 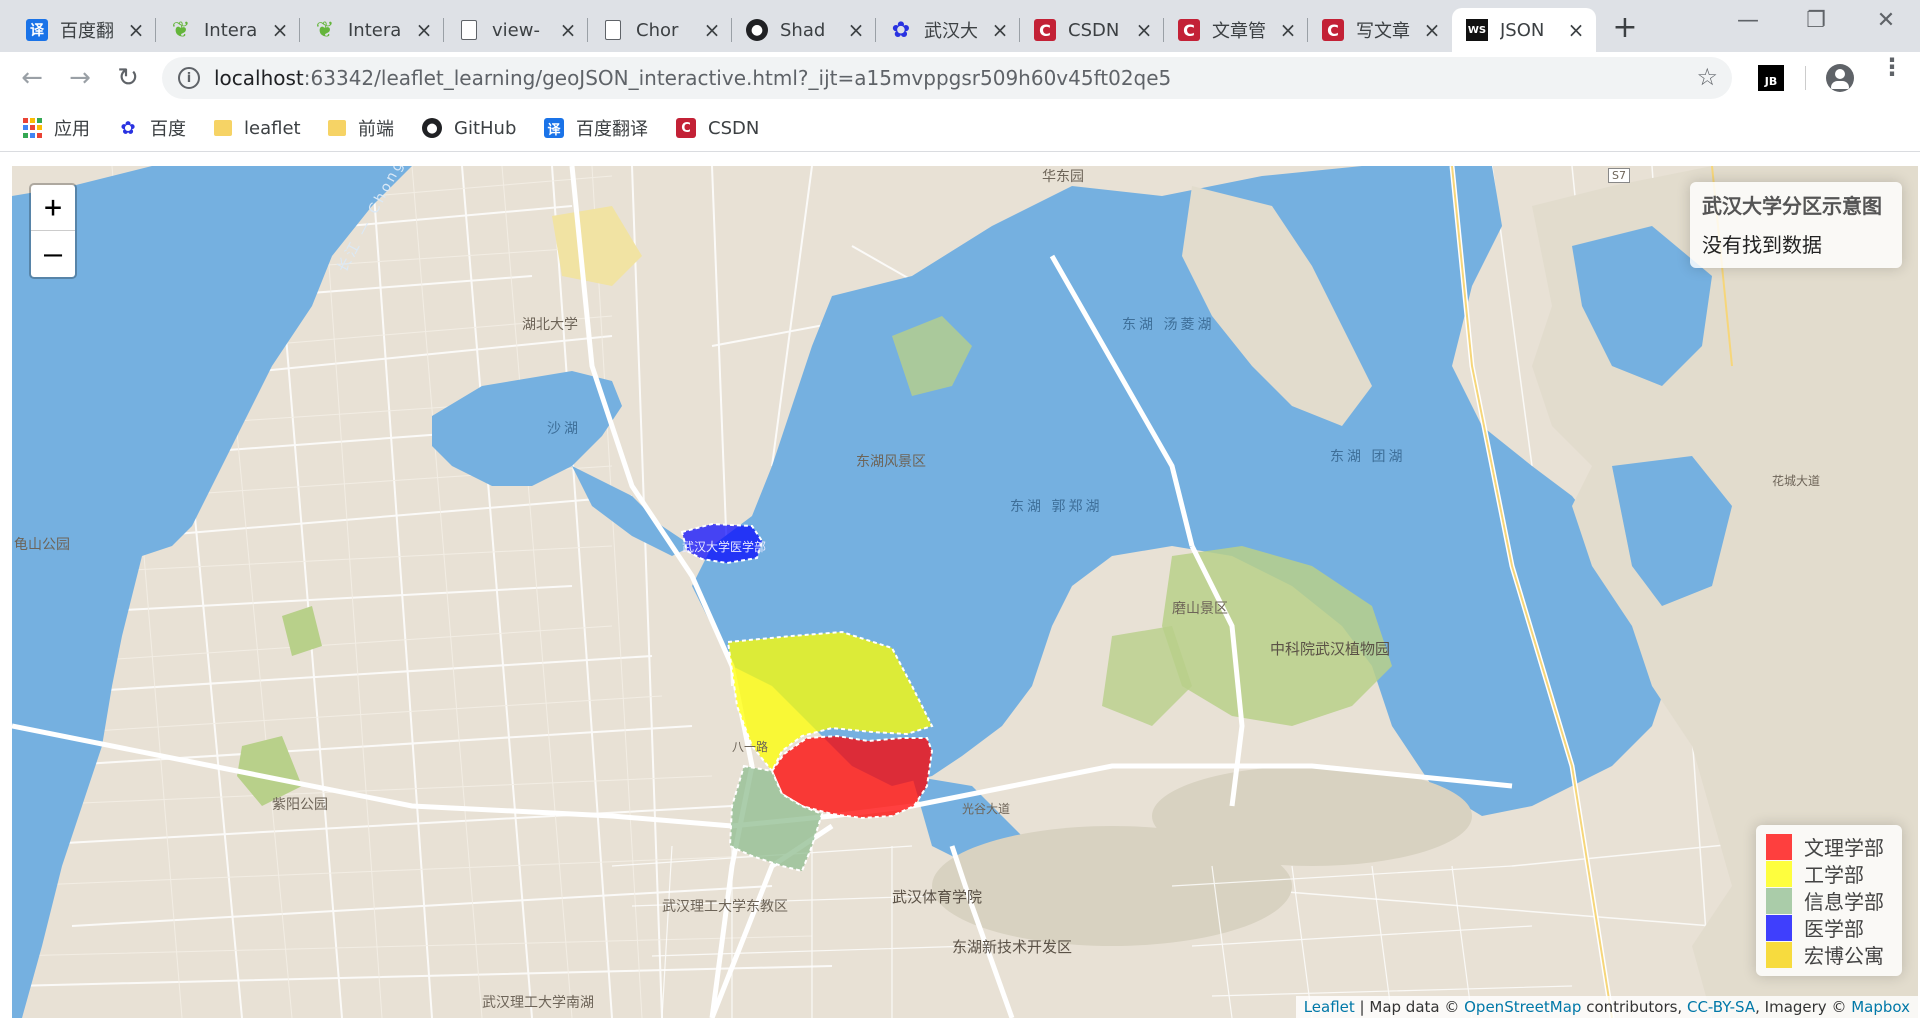 I want to click on bookmark-item: 译百度翻译, so click(x=596, y=128).